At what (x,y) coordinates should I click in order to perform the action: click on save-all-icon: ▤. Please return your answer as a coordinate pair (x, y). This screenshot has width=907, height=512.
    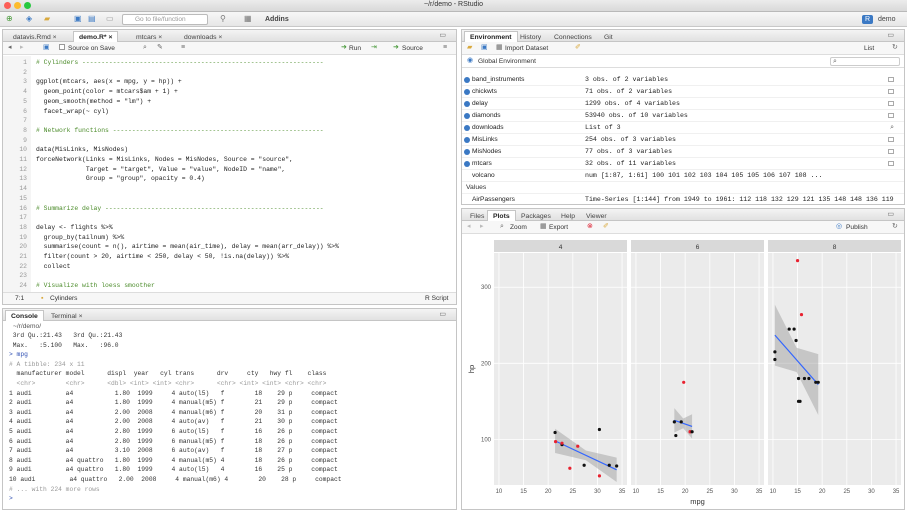
    Looking at the image, I should click on (92, 19).